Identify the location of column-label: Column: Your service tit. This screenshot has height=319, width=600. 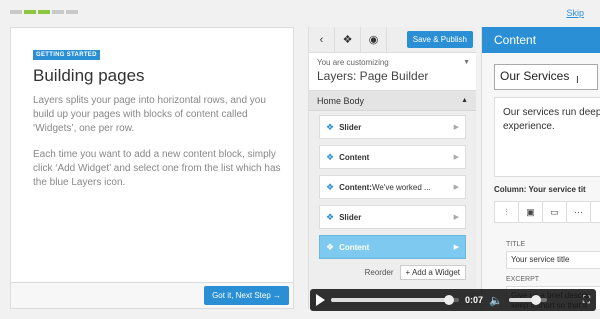
(540, 189).